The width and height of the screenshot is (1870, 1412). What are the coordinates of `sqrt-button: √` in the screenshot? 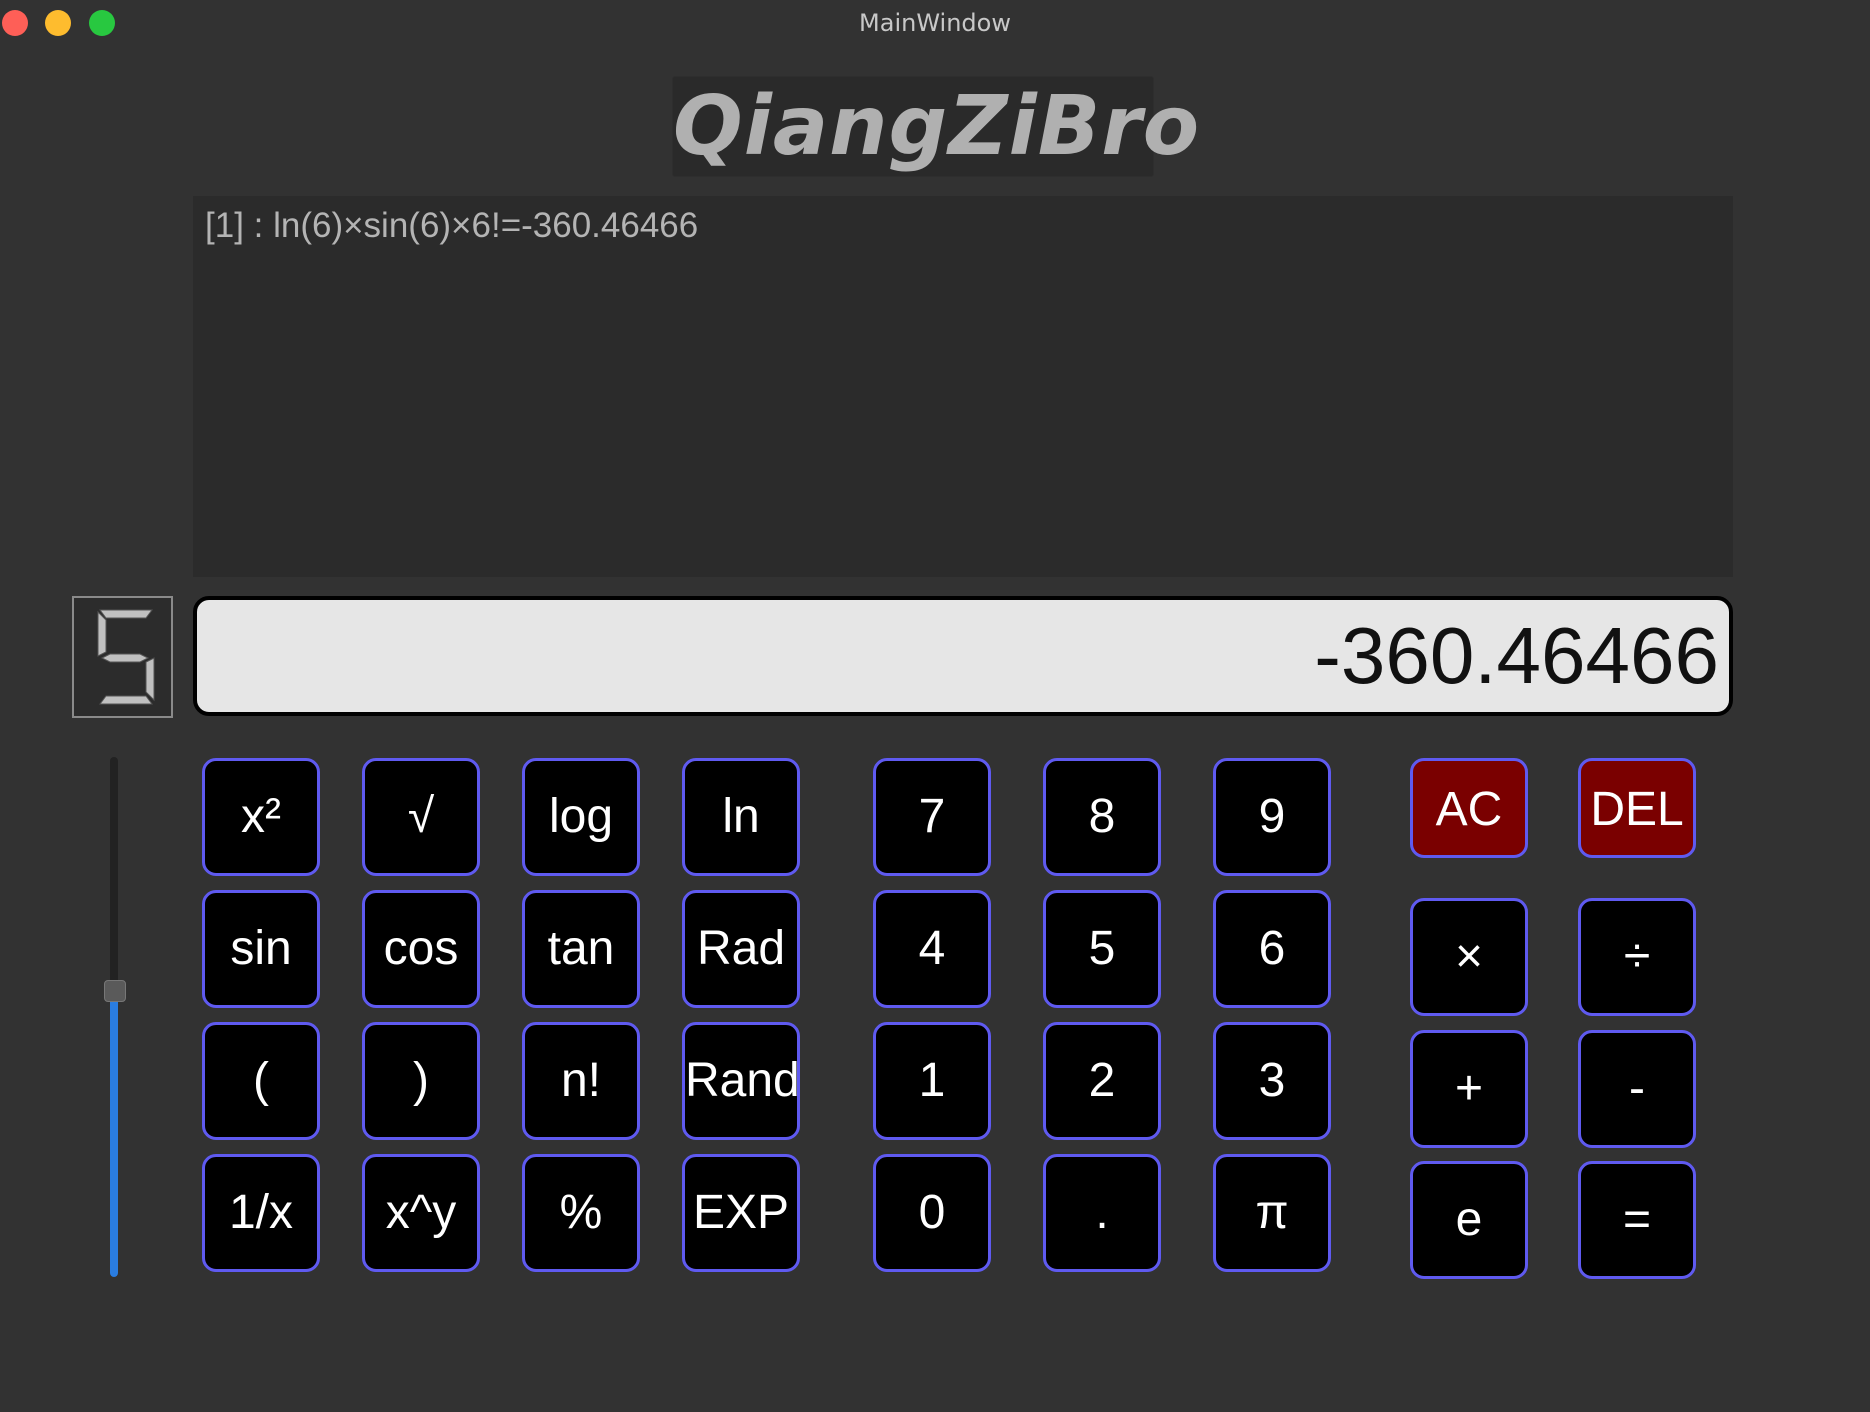 It's located at (421, 817).